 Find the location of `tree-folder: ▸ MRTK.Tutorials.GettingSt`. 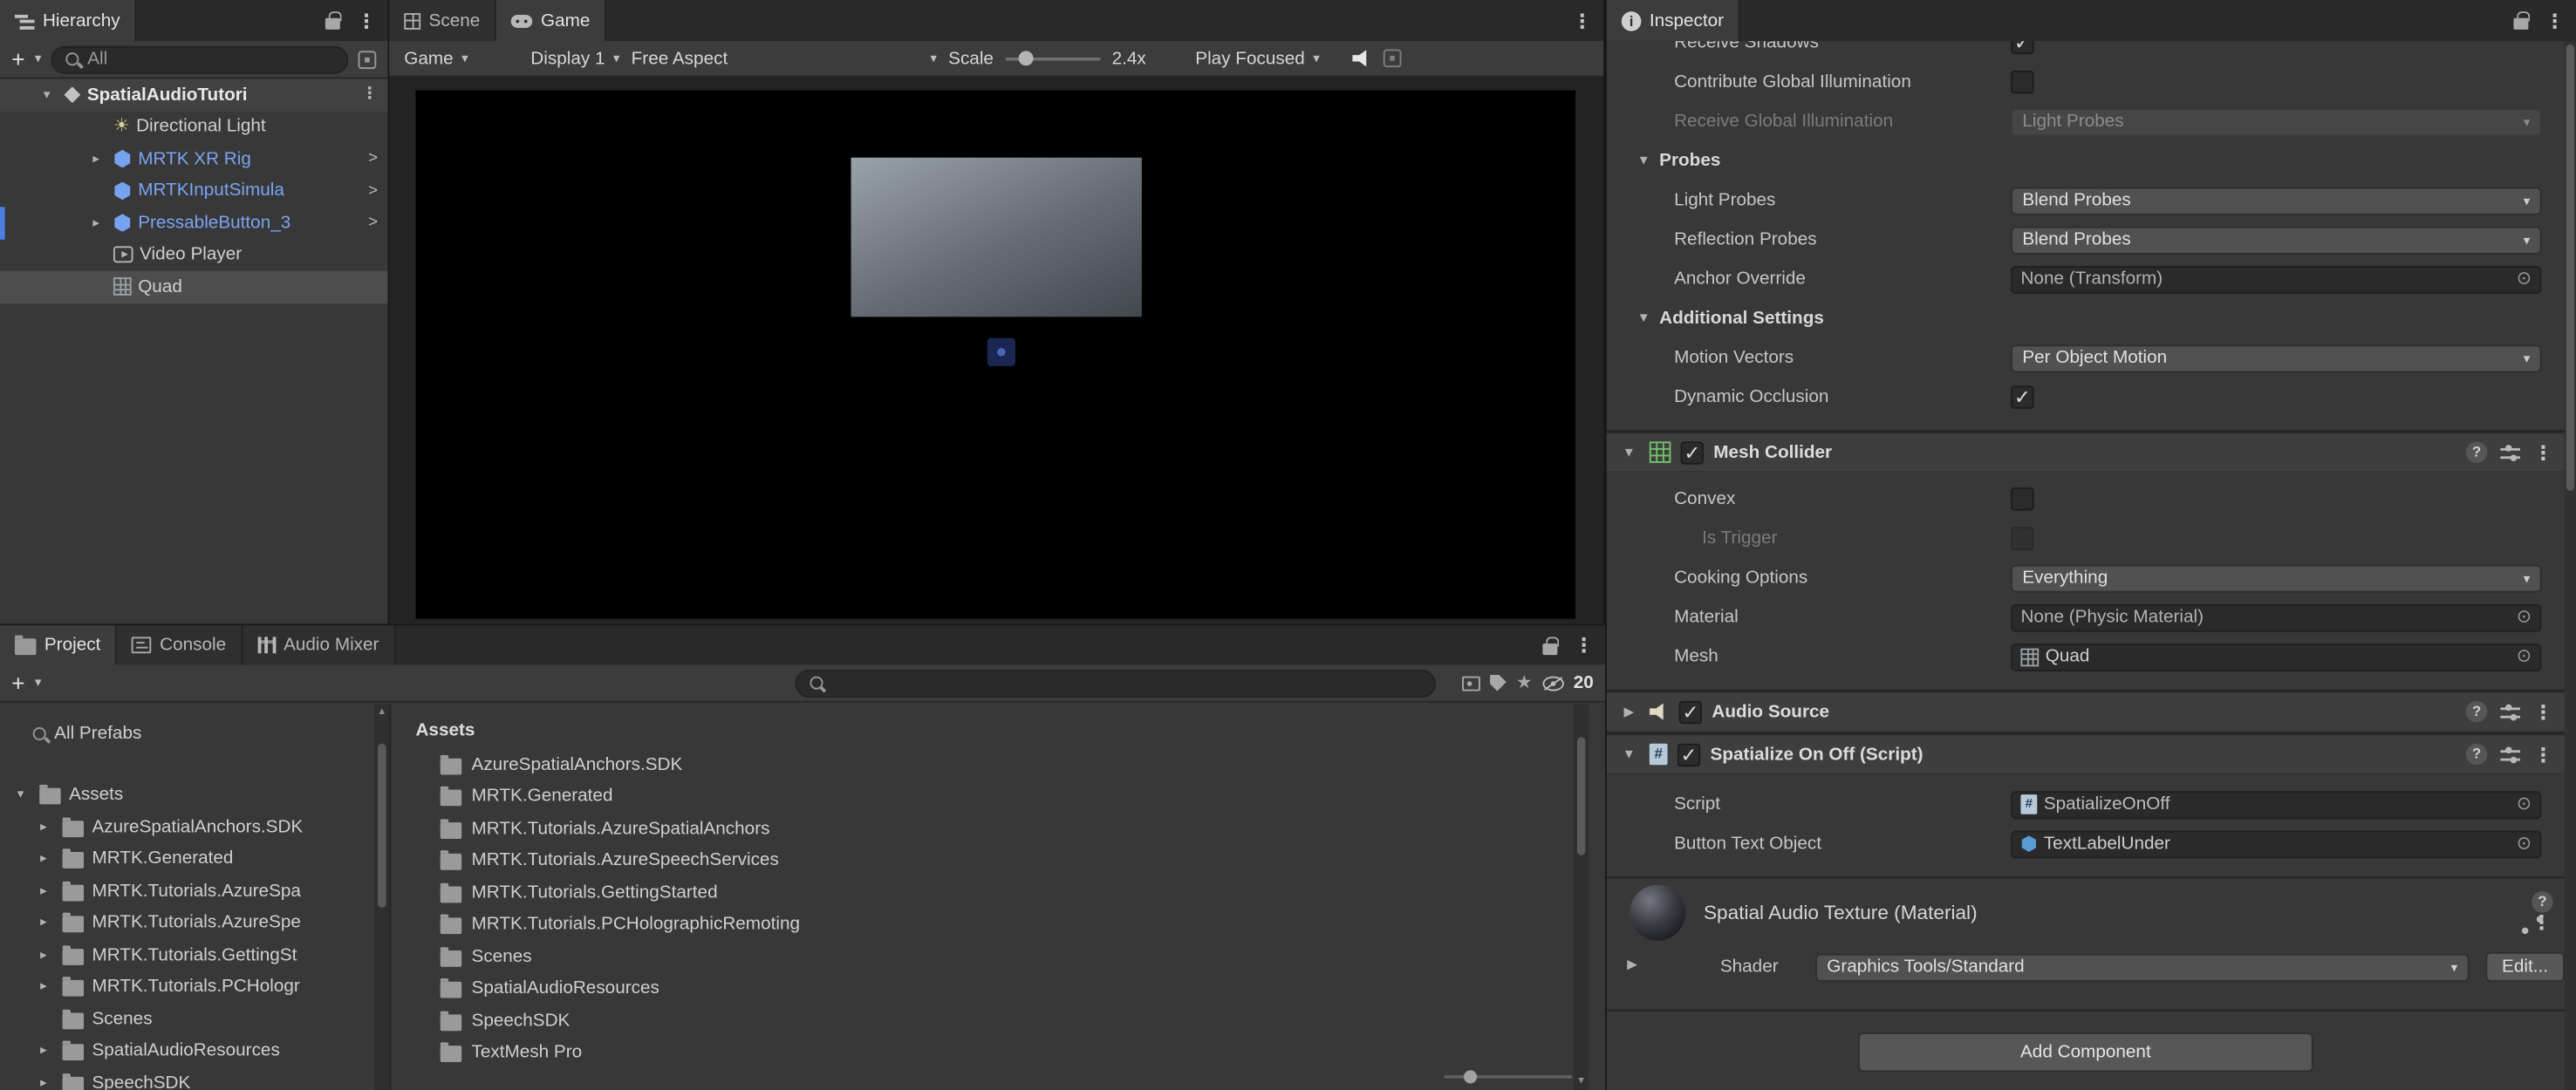

tree-folder: ▸ MRTK.Tutorials.GettingSt is located at coordinates (194, 955).